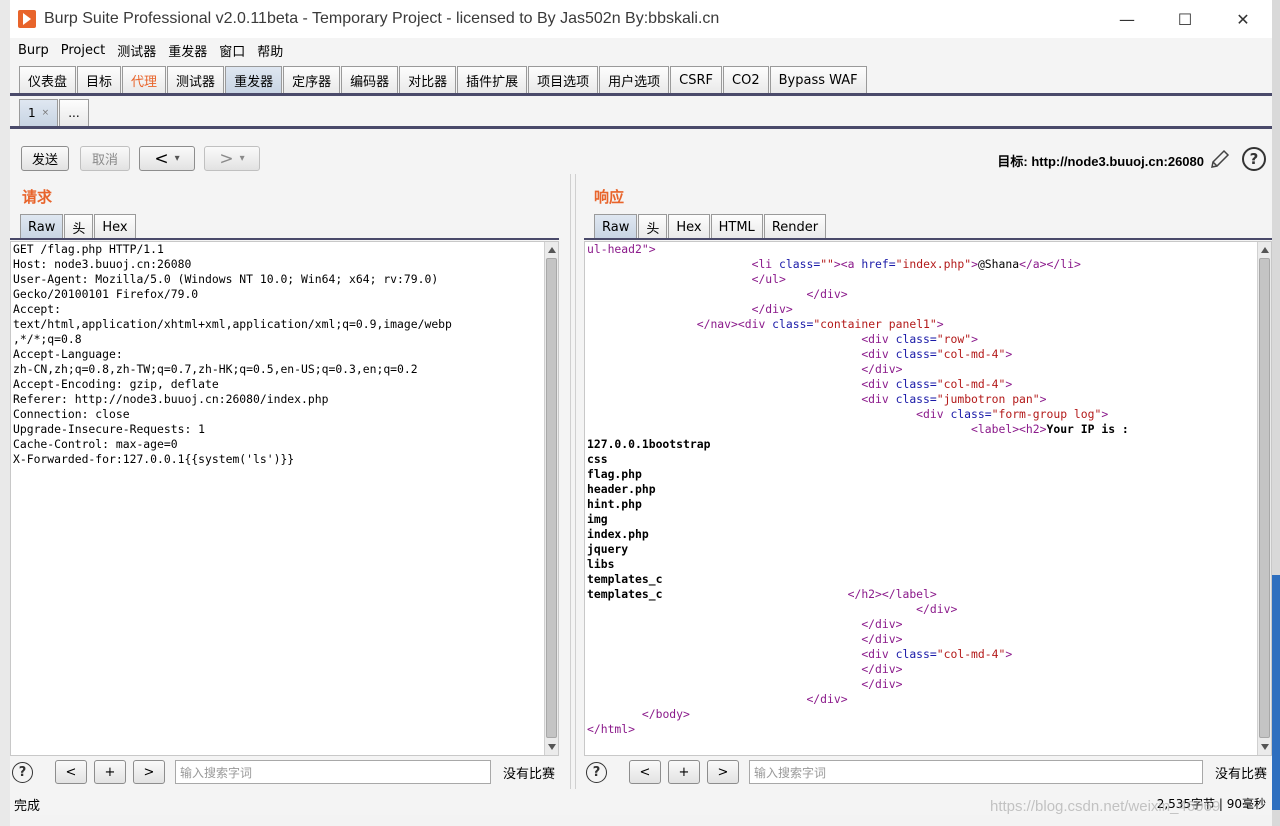 This screenshot has height=826, width=1280. Describe the element at coordinates (736, 226) in the screenshot. I see `response-tab-html: HTML` at that location.